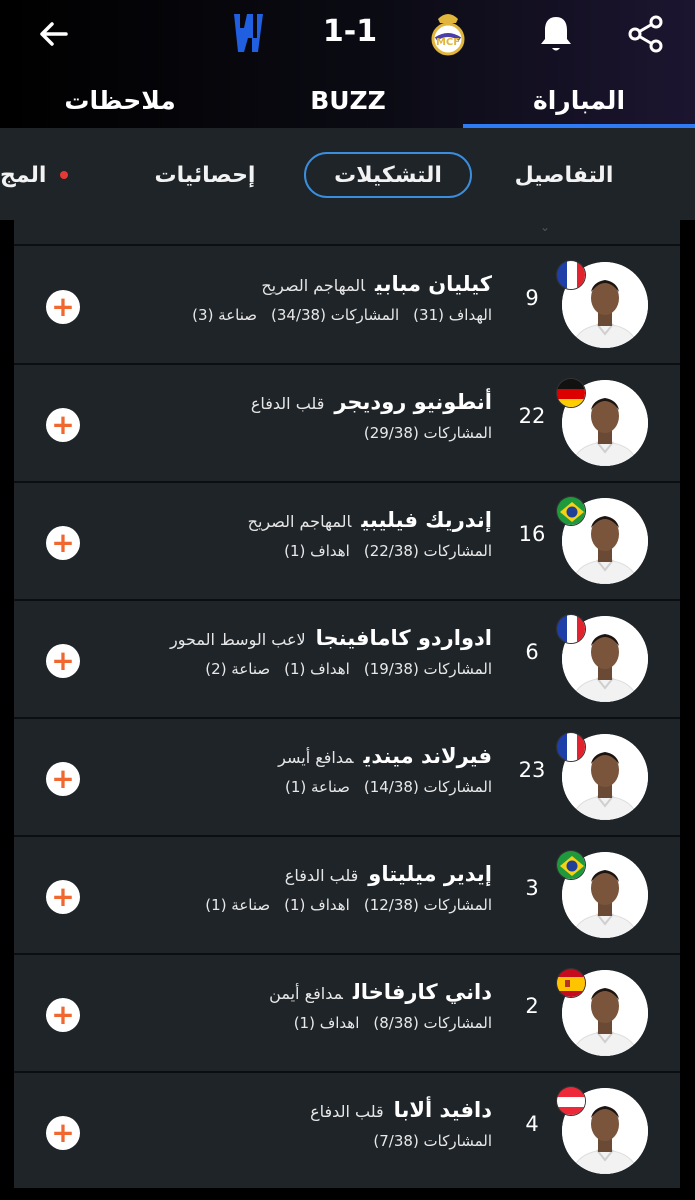  What do you see at coordinates (532, 888) in the screenshot?
I see `shirt-number: 3` at bounding box center [532, 888].